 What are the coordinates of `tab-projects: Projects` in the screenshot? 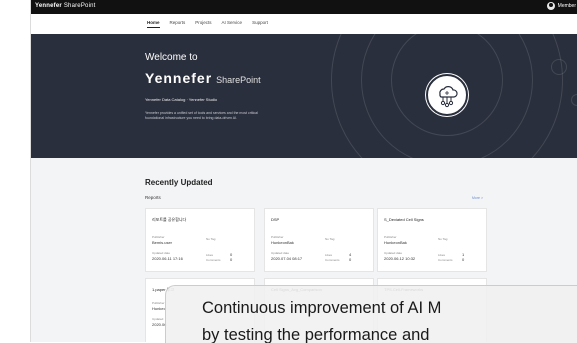 It's located at (203, 24).